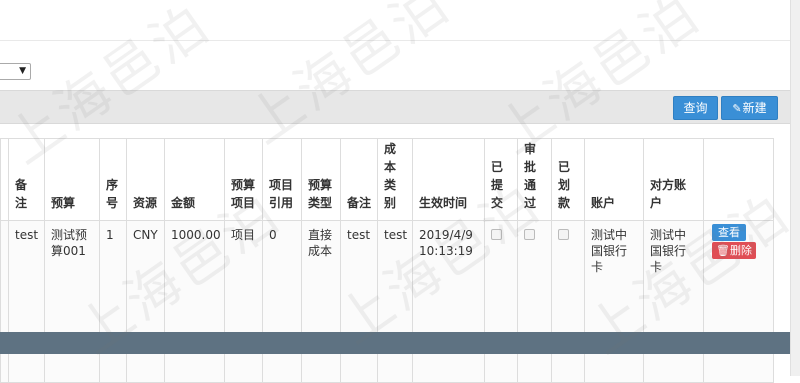  I want to click on cell-cost-type: test, so click(395, 301).